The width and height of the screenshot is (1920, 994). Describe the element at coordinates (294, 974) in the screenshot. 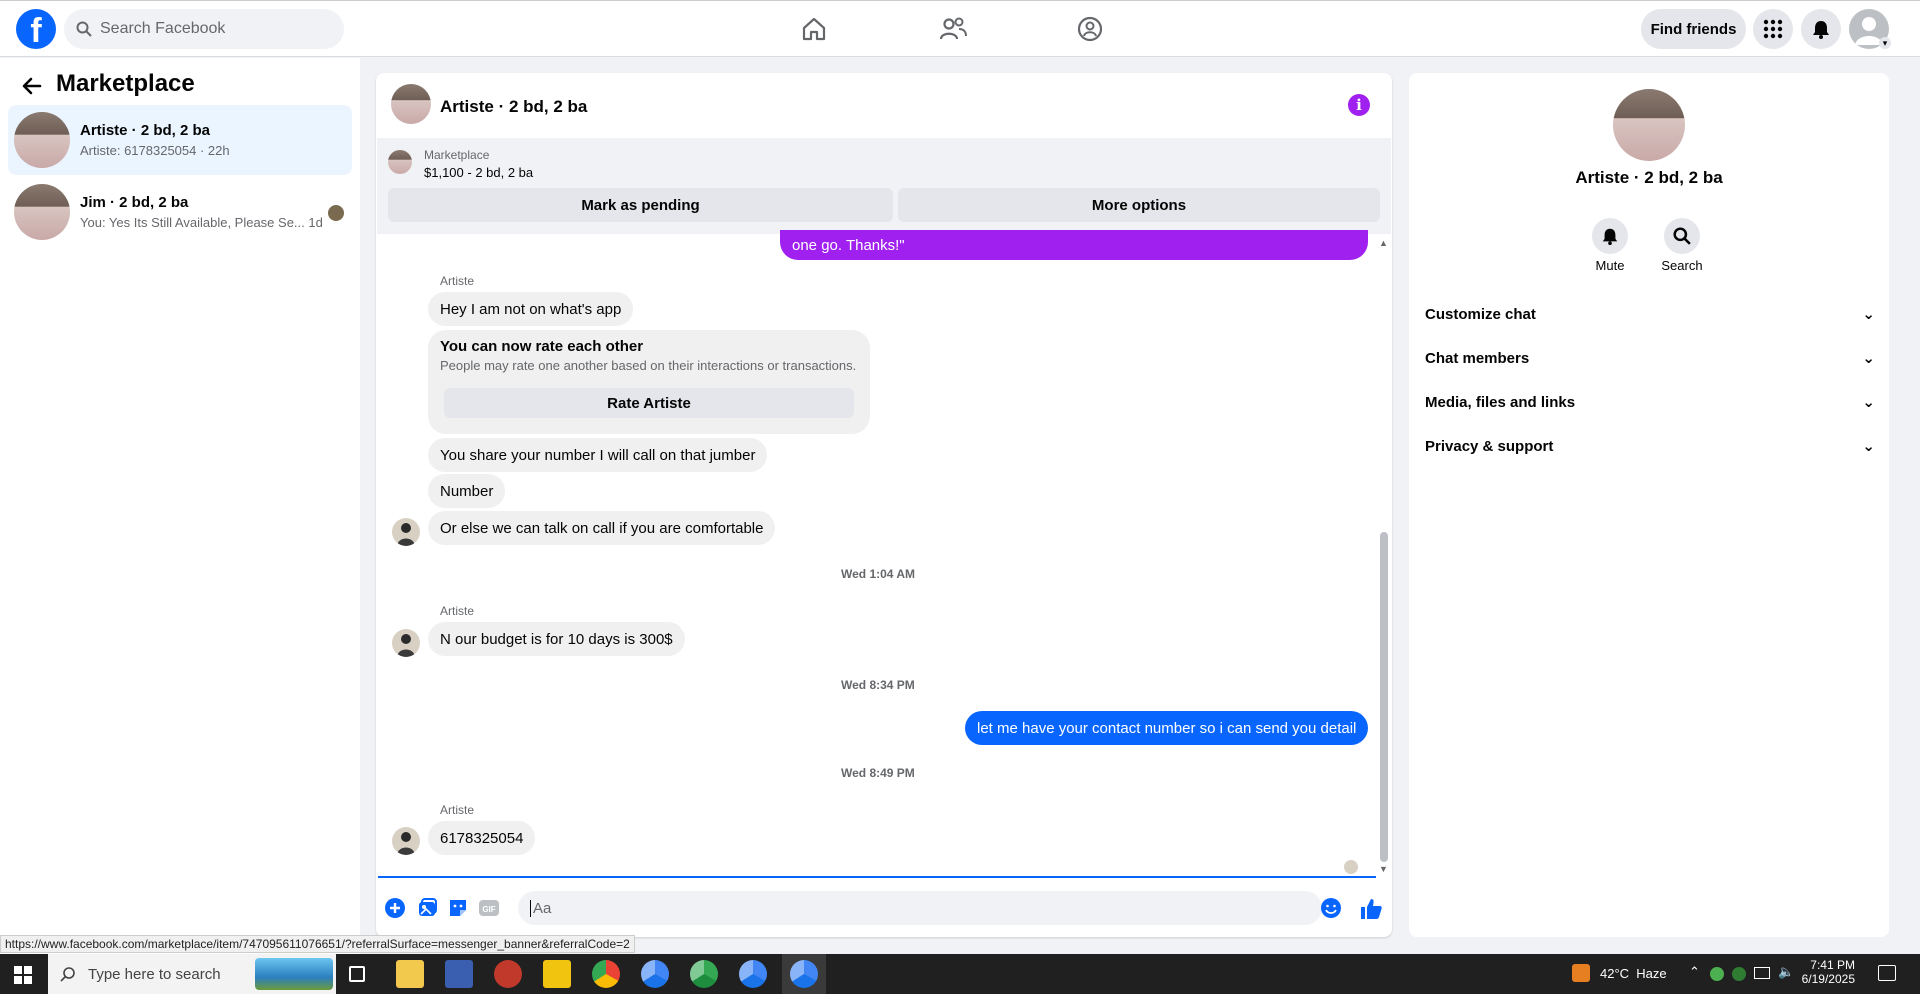

I see `search-highlight-image` at that location.